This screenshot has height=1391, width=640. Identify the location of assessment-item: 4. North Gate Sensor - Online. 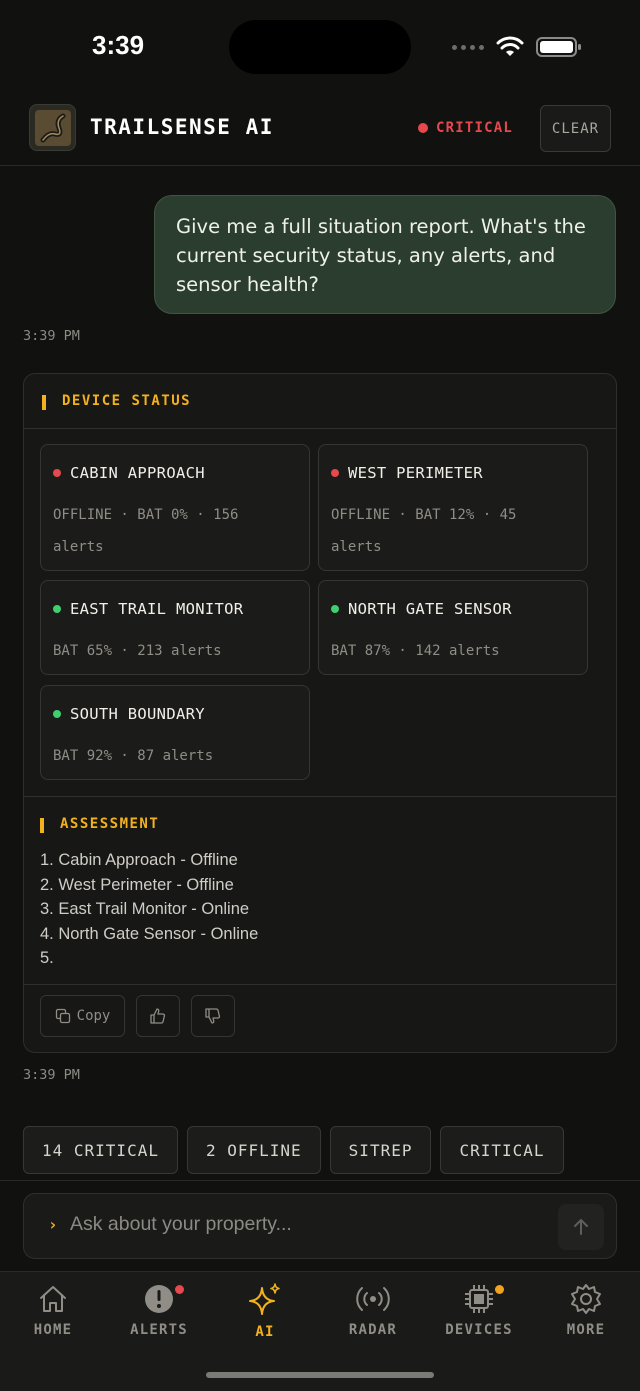
(149, 933).